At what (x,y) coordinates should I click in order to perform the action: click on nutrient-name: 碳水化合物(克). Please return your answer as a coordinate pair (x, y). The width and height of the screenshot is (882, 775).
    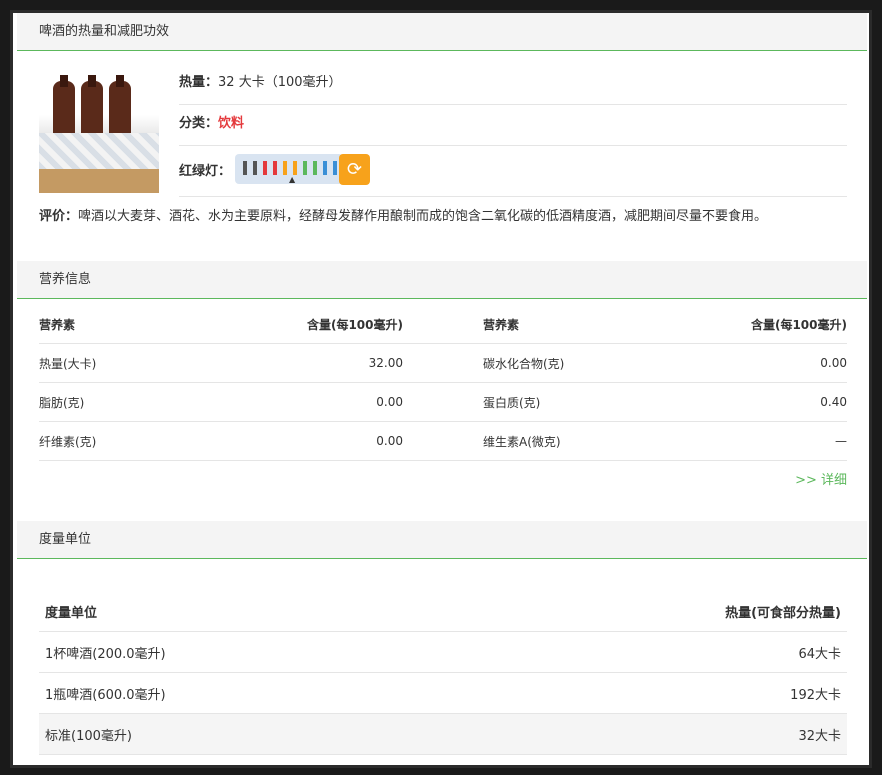
    Looking at the image, I should click on (593, 363).